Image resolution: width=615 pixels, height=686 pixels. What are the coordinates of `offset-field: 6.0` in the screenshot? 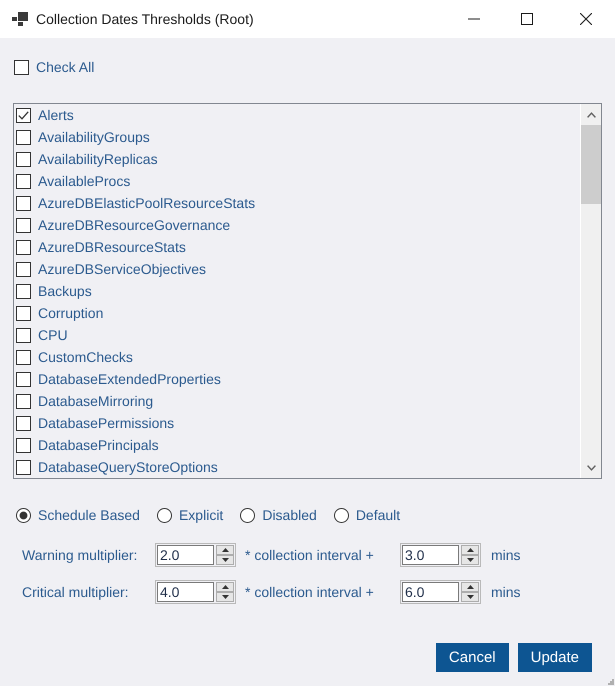 It's located at (430, 592).